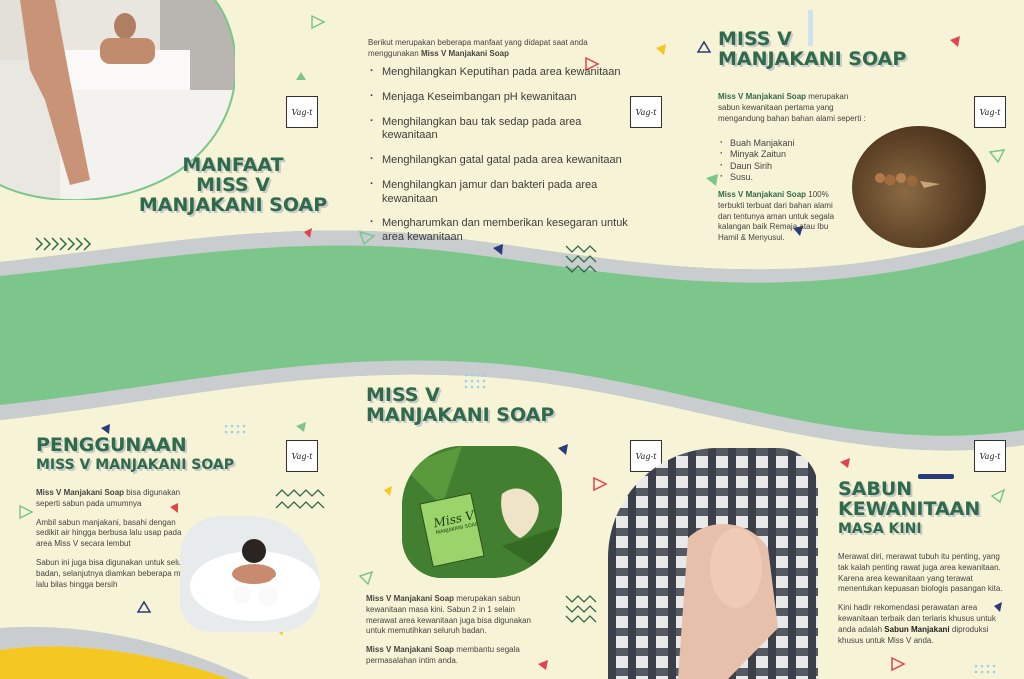 The width and height of the screenshot is (1024, 679). I want to click on usage-heading: PENGGUNAAN MISS V MANJAKANI SOAP, so click(135, 453).